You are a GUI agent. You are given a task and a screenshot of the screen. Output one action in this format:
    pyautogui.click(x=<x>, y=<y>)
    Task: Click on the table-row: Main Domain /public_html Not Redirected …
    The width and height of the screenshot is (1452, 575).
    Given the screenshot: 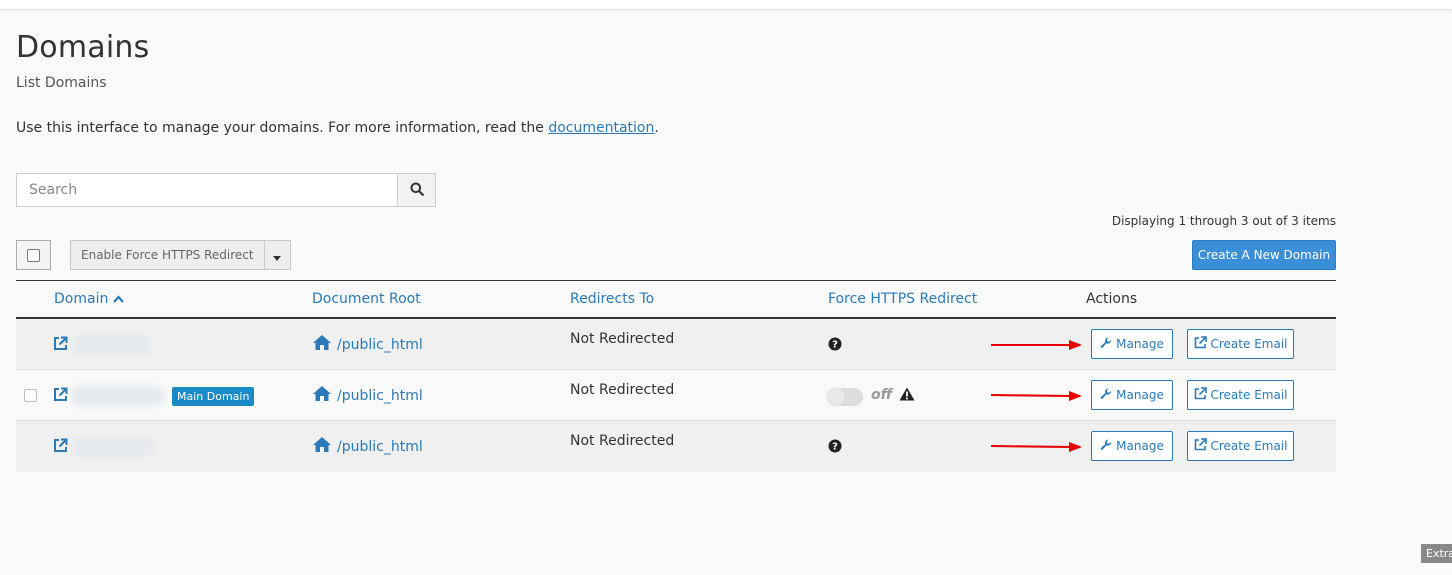 What is the action you would take?
    pyautogui.click(x=676, y=395)
    